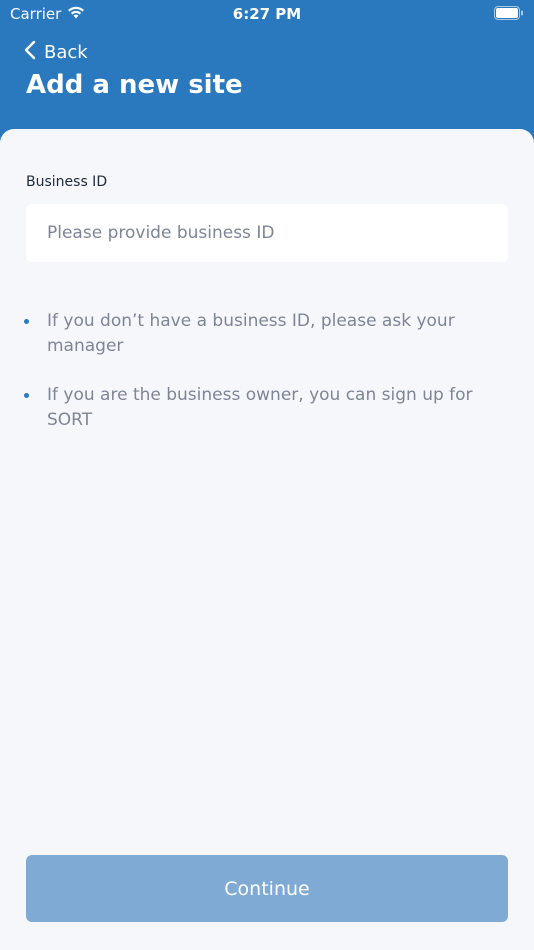 The width and height of the screenshot is (534, 950). What do you see at coordinates (66, 52) in the screenshot?
I see `back-label: Back` at bounding box center [66, 52].